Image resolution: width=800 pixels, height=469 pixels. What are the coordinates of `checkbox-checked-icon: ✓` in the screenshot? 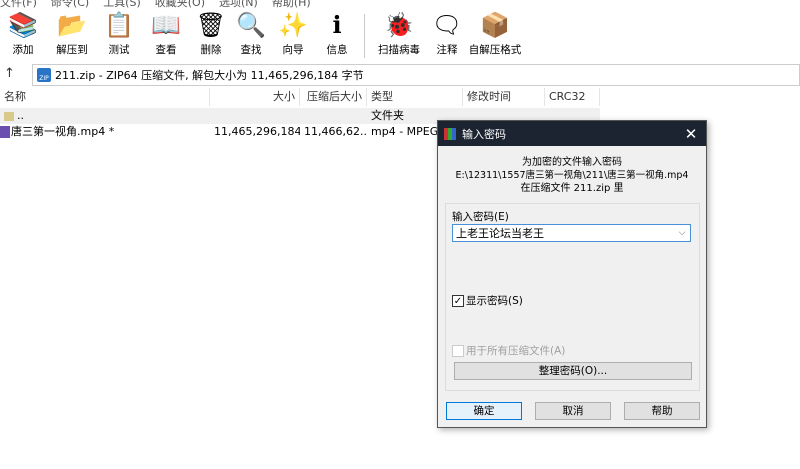 It's located at (458, 301).